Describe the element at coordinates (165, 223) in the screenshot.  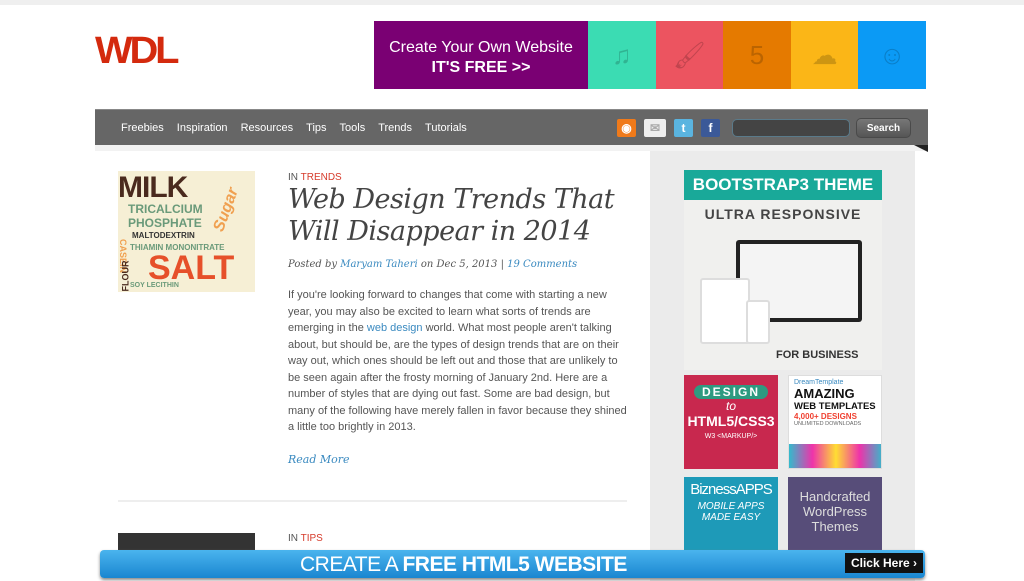
I see `thumb-word: PHOSPHATE` at that location.